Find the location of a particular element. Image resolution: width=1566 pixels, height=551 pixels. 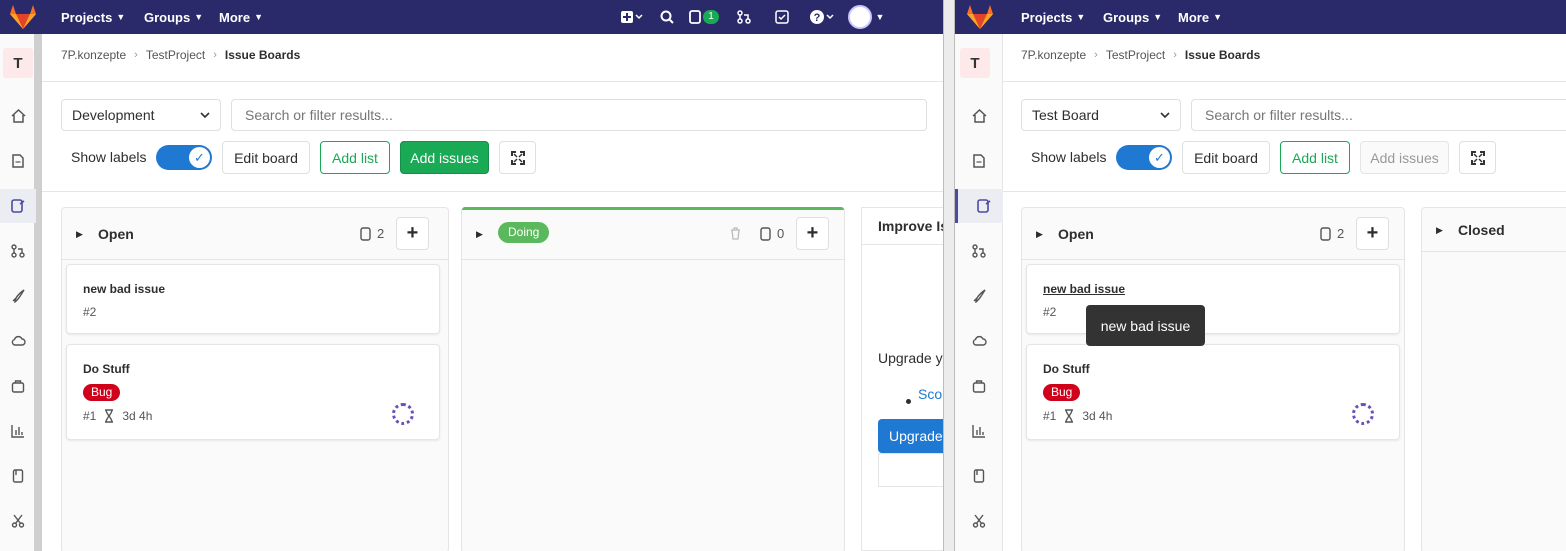

board-switcher-dropdown: Development is located at coordinates (141, 115).